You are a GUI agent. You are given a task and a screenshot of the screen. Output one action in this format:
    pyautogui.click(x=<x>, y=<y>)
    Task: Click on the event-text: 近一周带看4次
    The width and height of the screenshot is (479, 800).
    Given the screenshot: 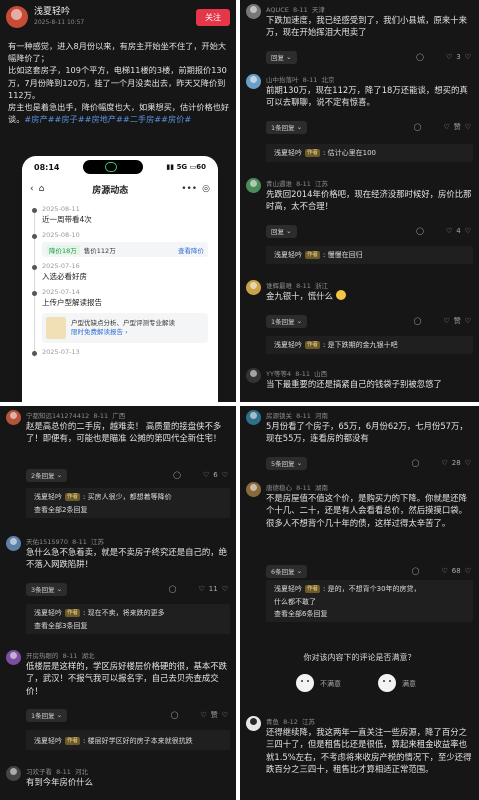 What is the action you would take?
    pyautogui.click(x=67, y=219)
    